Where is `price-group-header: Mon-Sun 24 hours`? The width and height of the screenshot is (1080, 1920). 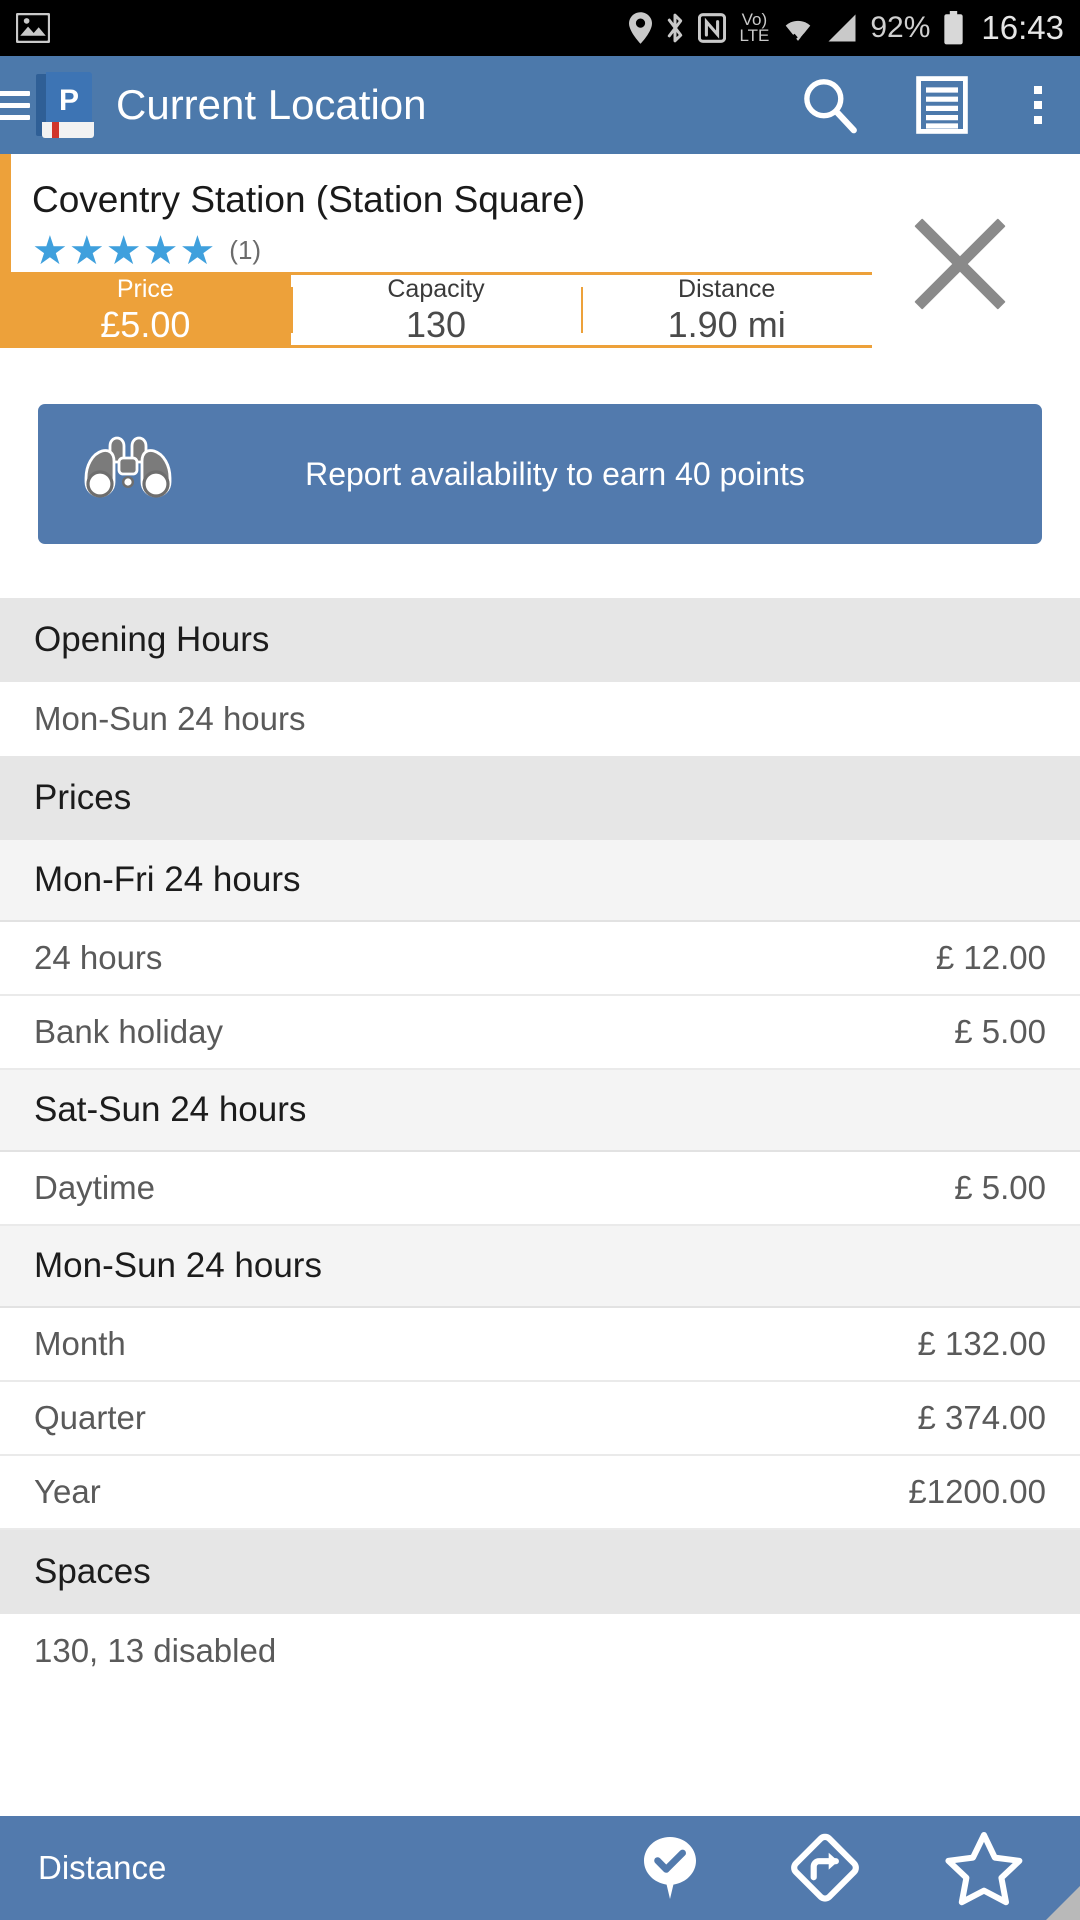
price-group-header: Mon-Sun 24 hours is located at coordinates (540, 1267).